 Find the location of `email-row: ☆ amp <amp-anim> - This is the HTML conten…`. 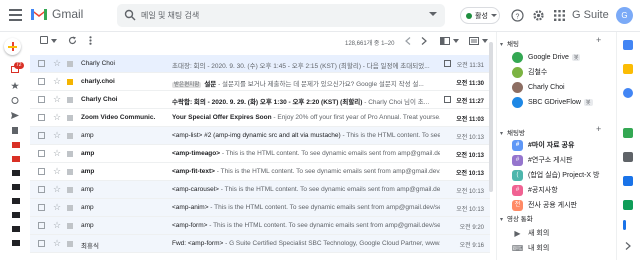

email-row: ☆ amp <amp-anim> - This is the HTML conten… is located at coordinates (260, 208).